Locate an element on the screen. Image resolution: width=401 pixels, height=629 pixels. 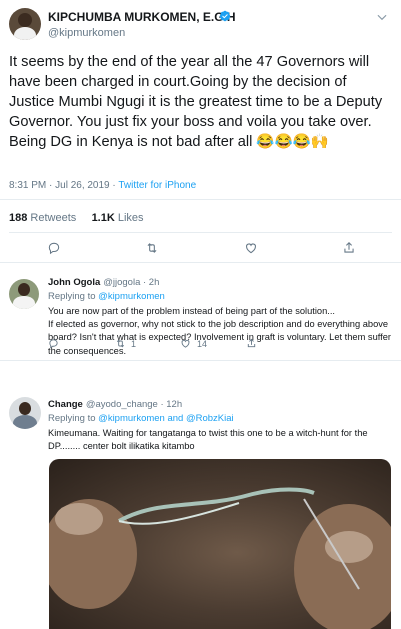
retweets-label: Retweets is located at coordinates (53, 218).